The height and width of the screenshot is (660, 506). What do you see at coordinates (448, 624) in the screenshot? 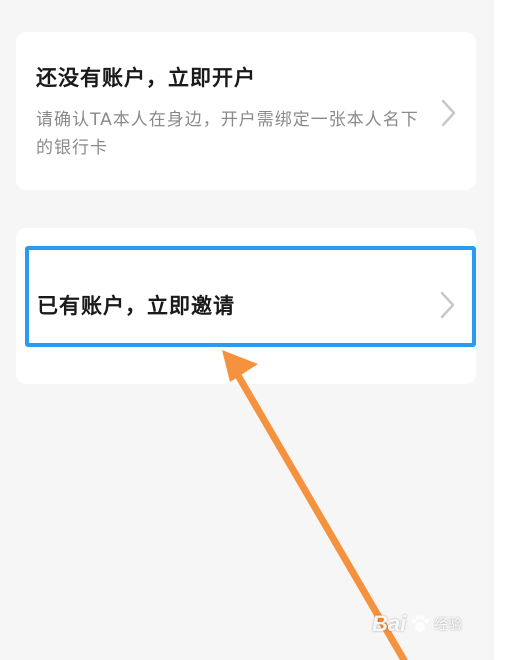
I see `watermark-suffix: 经验` at bounding box center [448, 624].